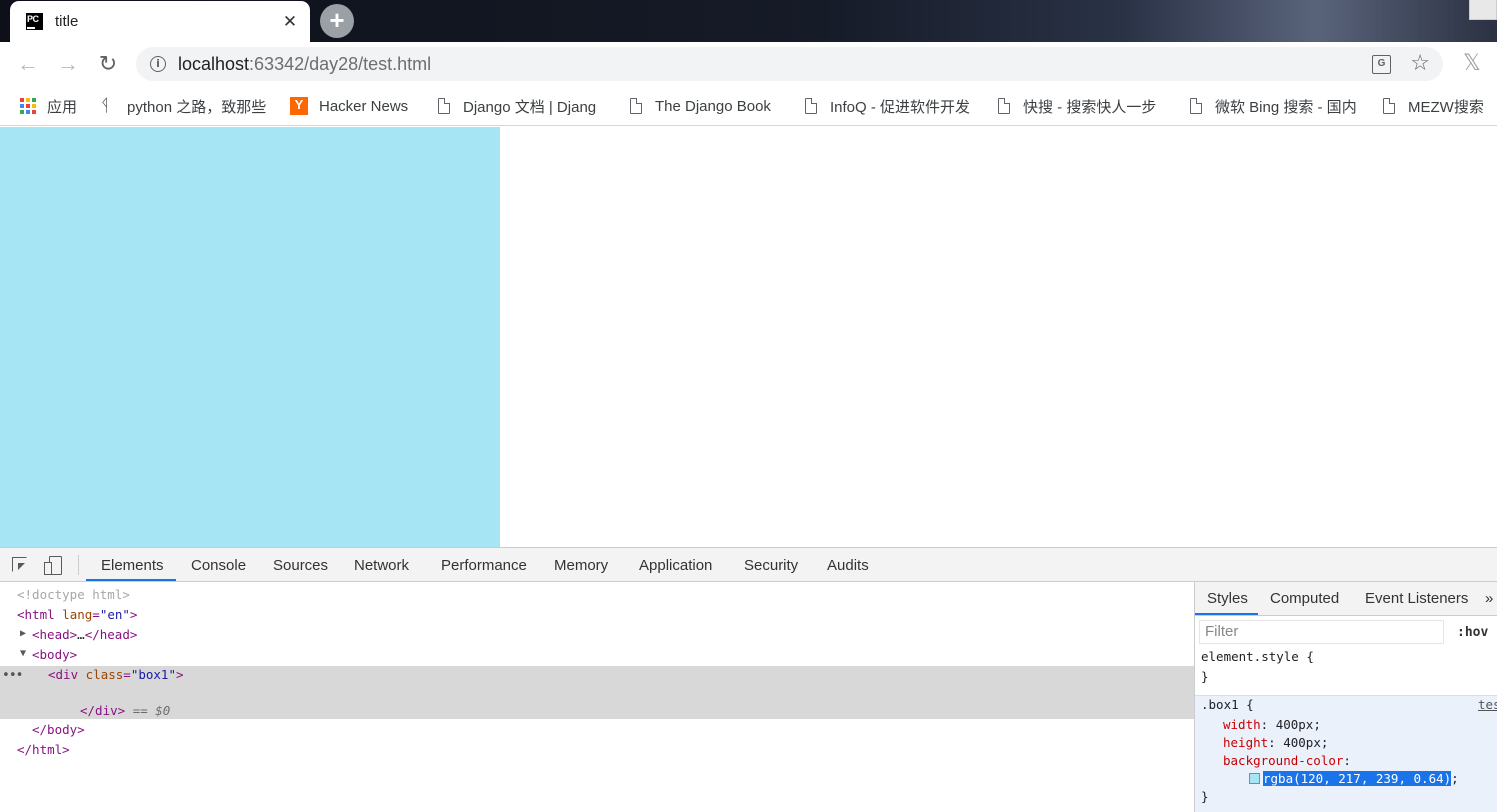  What do you see at coordinates (484, 565) in the screenshot?
I see `tab-performance: Performance` at bounding box center [484, 565].